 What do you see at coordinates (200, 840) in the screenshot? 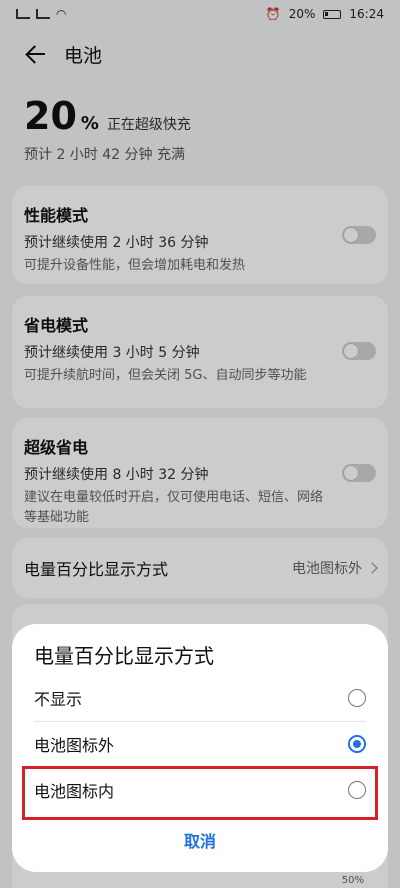
I see `cancel-button: 取消` at bounding box center [200, 840].